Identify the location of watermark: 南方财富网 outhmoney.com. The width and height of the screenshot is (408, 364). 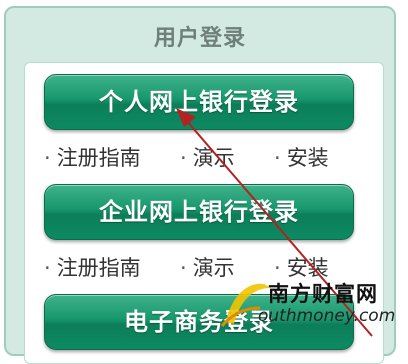
(309, 305).